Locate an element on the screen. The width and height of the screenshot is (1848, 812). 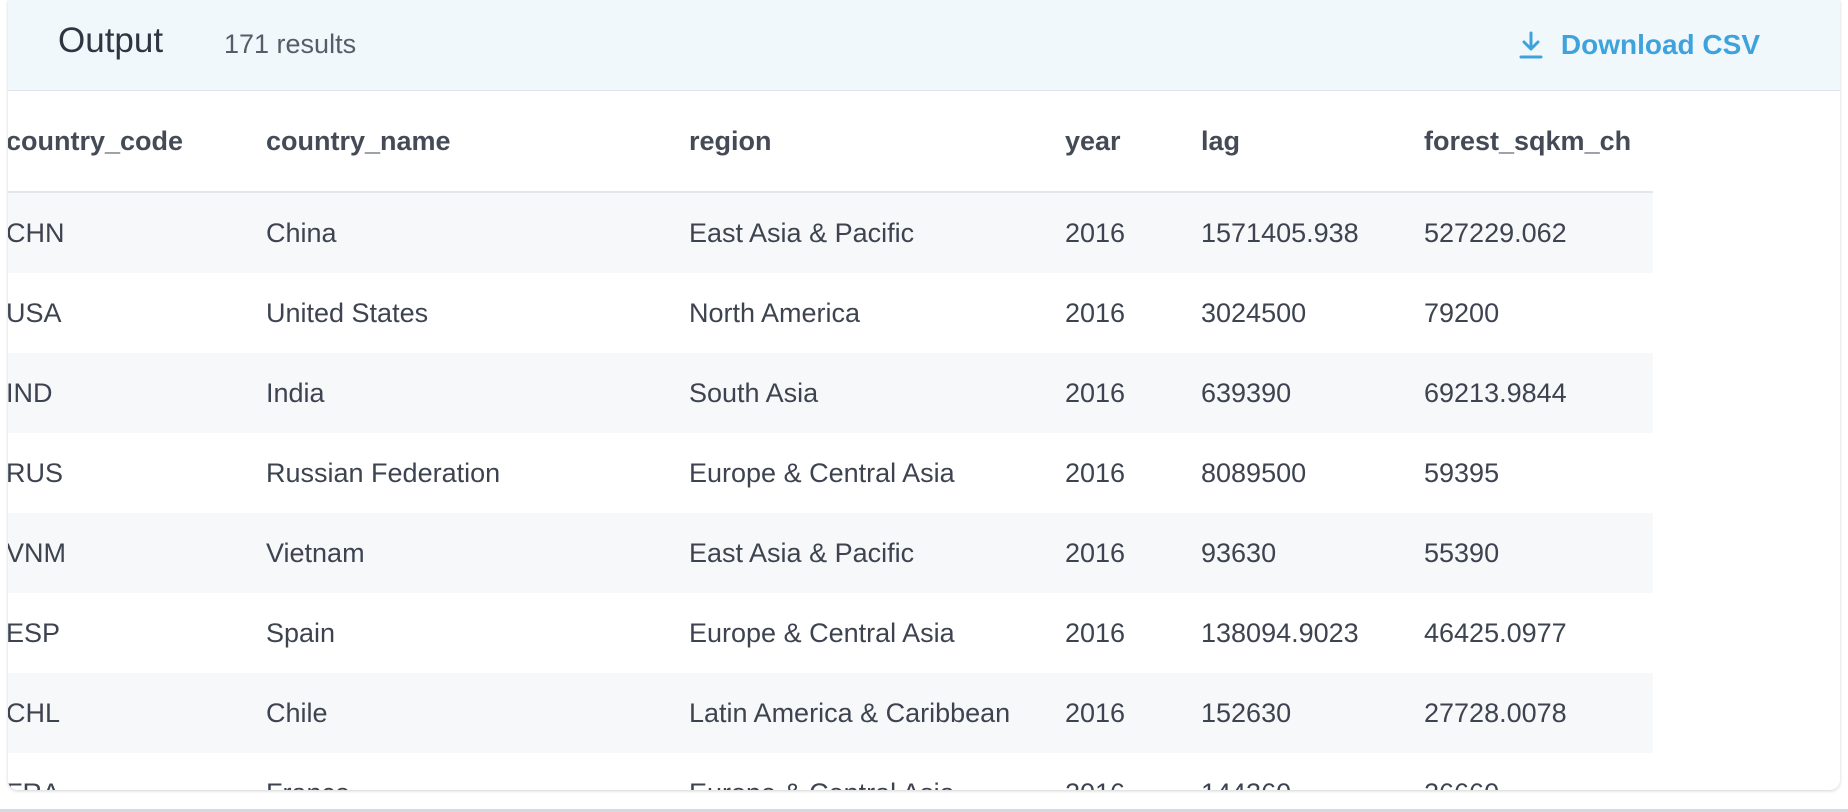
cell-lag: 93630 is located at coordinates (1239, 552).